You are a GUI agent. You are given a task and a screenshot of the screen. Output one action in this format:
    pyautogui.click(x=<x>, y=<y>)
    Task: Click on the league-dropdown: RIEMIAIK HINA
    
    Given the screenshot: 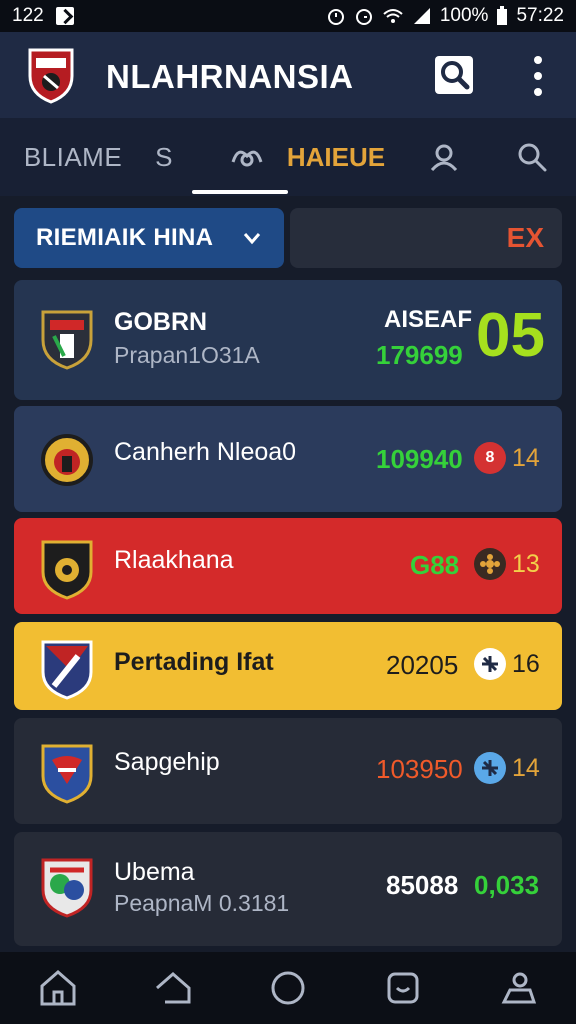 What is the action you would take?
    pyautogui.click(x=149, y=238)
    